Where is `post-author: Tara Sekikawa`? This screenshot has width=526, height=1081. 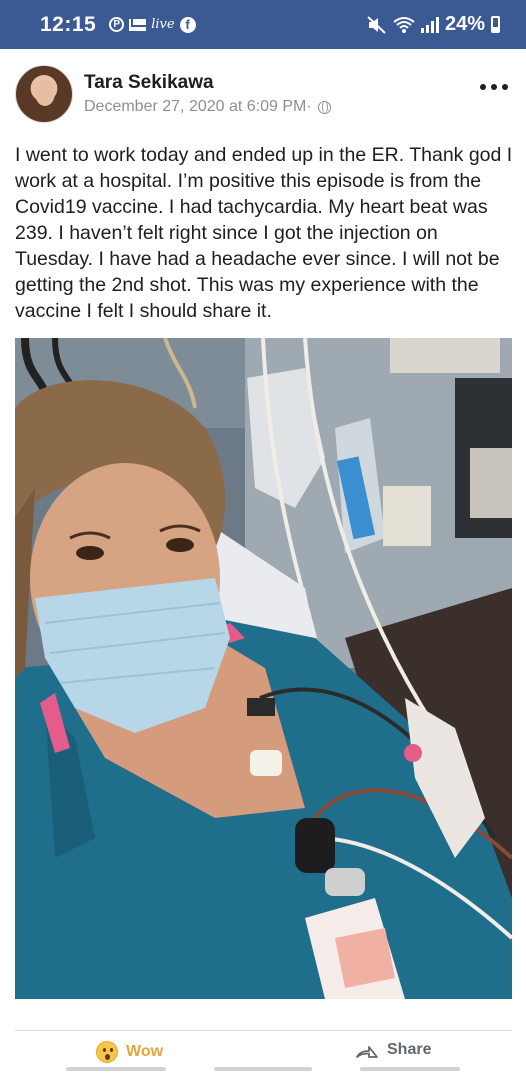
post-author: Tara Sekikawa is located at coordinates (149, 83).